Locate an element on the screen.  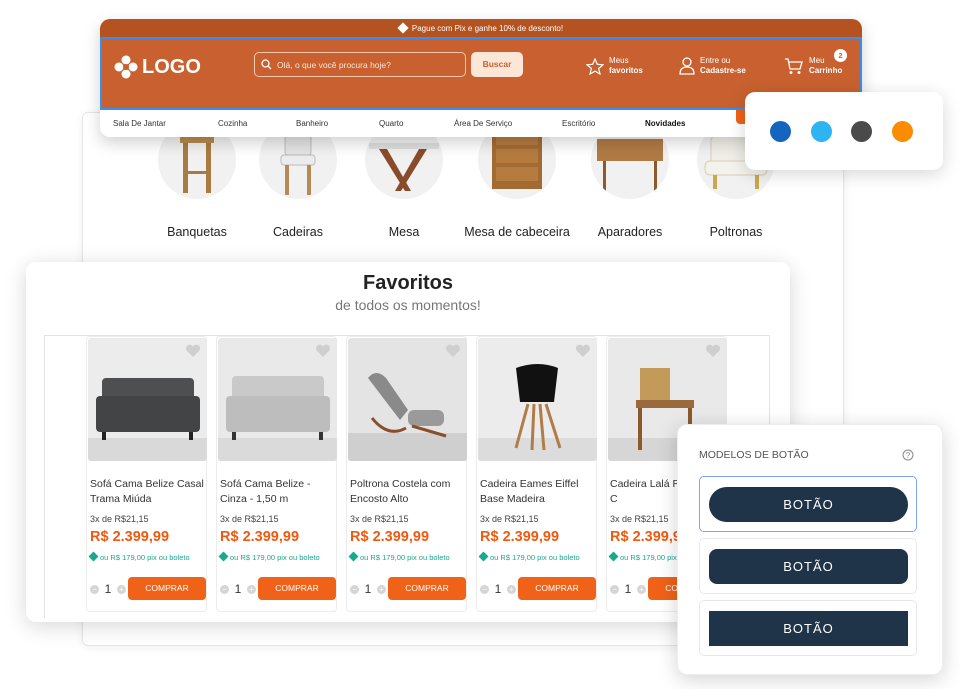
product-name: Cadeira Eames Eiffel Base Madeira is located at coordinates (538, 492).